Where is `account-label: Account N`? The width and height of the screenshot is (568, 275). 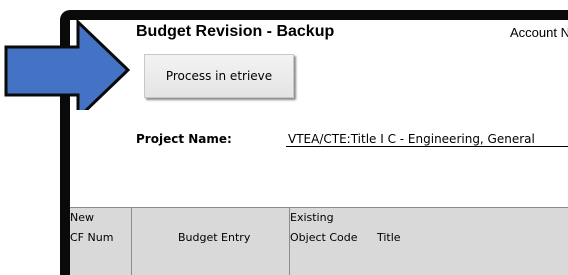
account-label: Account N is located at coordinates (539, 32).